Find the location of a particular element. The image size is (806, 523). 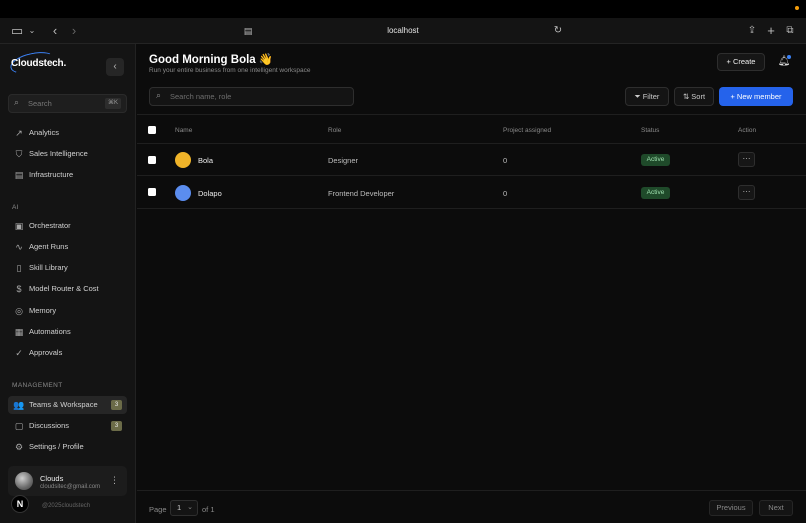

sidebar-item-label: Teams & Workspace is located at coordinates (63, 404).